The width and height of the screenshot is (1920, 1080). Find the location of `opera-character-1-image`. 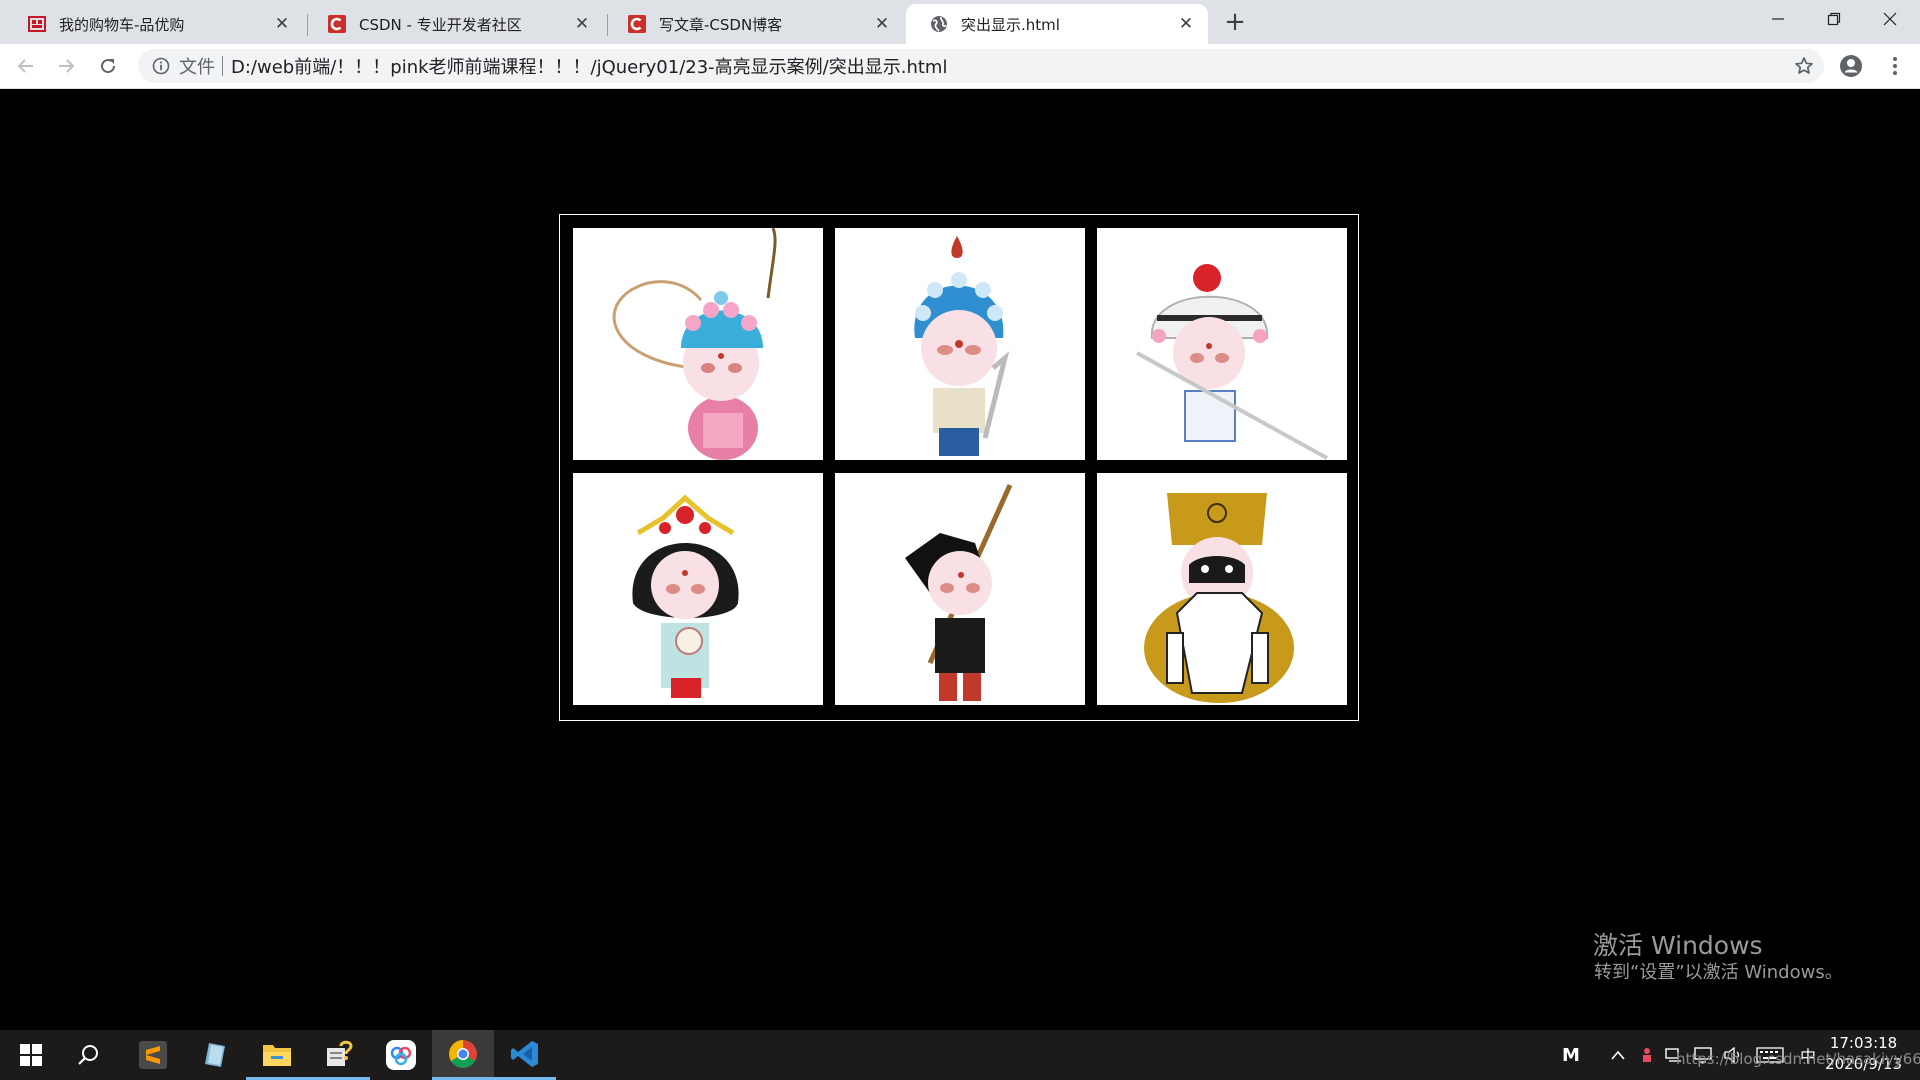

opera-character-1-image is located at coordinates (694, 344).